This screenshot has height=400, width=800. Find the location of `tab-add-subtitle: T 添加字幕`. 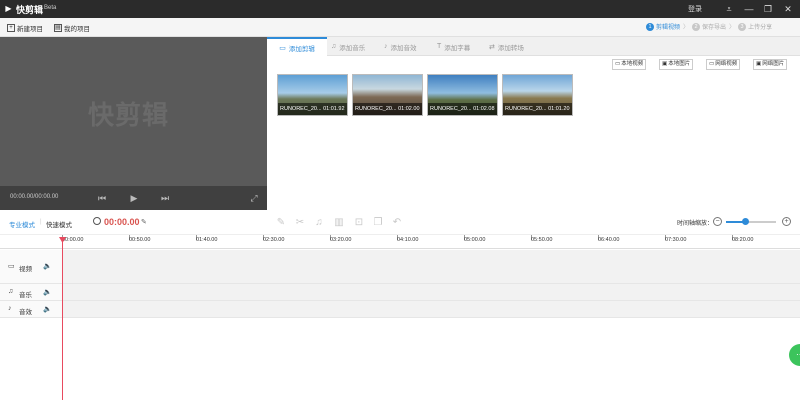

tab-add-subtitle: T 添加字幕 is located at coordinates (453, 46).